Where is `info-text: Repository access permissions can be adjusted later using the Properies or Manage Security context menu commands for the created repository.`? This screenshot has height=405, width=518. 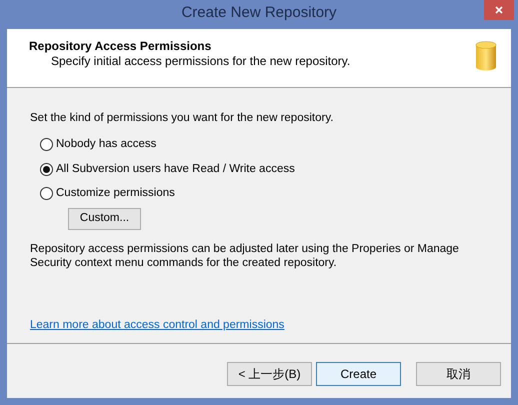
info-text: Repository access permissions can be adjusted later using the Properies or Manage Security context menu commands for the created repository. is located at coordinates (245, 256).